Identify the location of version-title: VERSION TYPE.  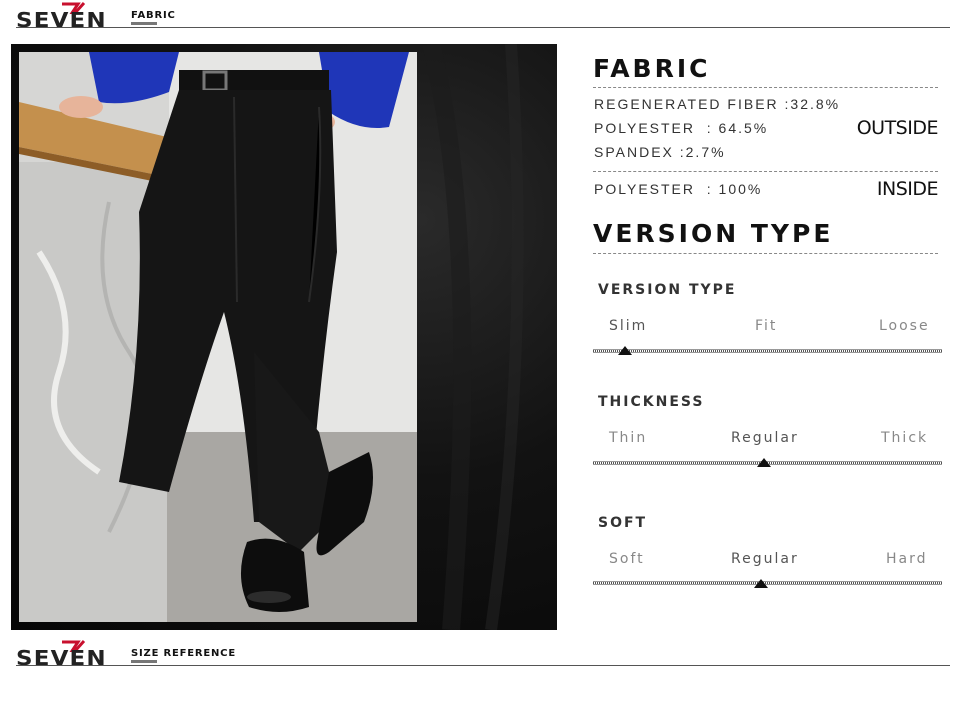
(713, 233).